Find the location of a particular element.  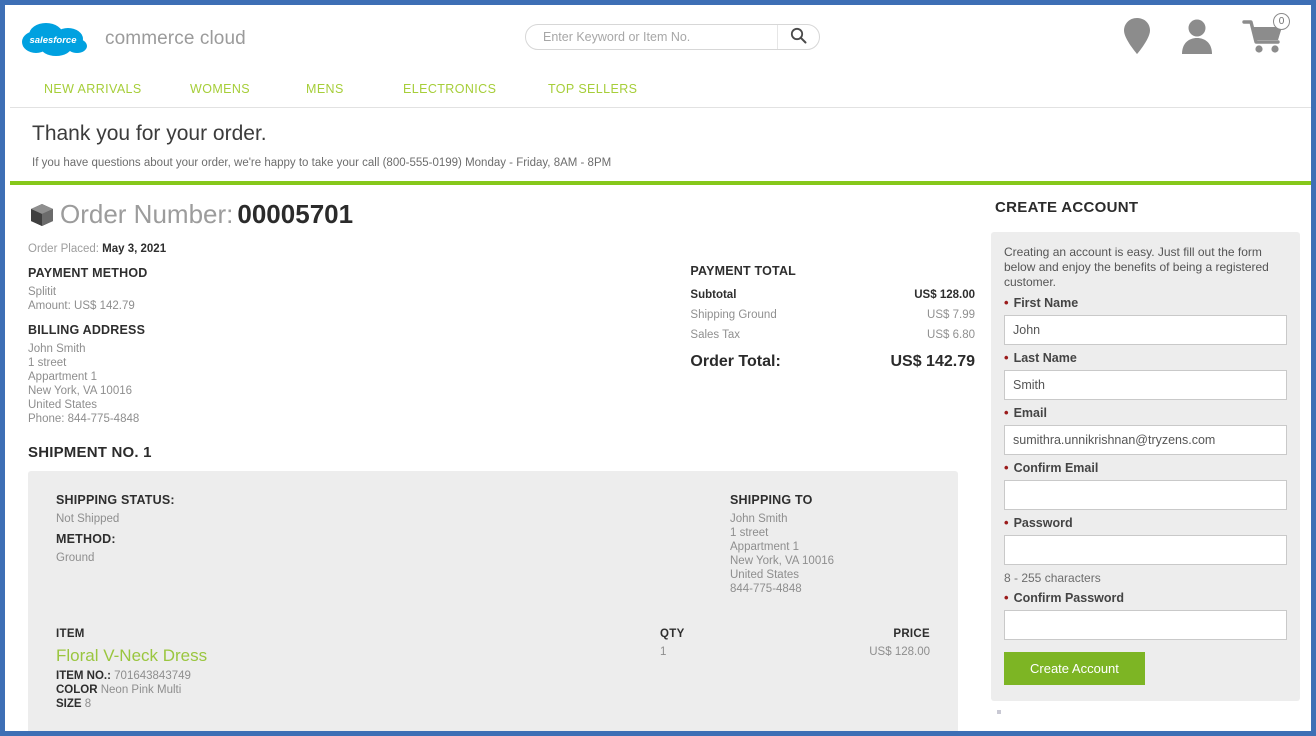

shipment-title: SHIPMENT NO. 1 is located at coordinates (90, 452).